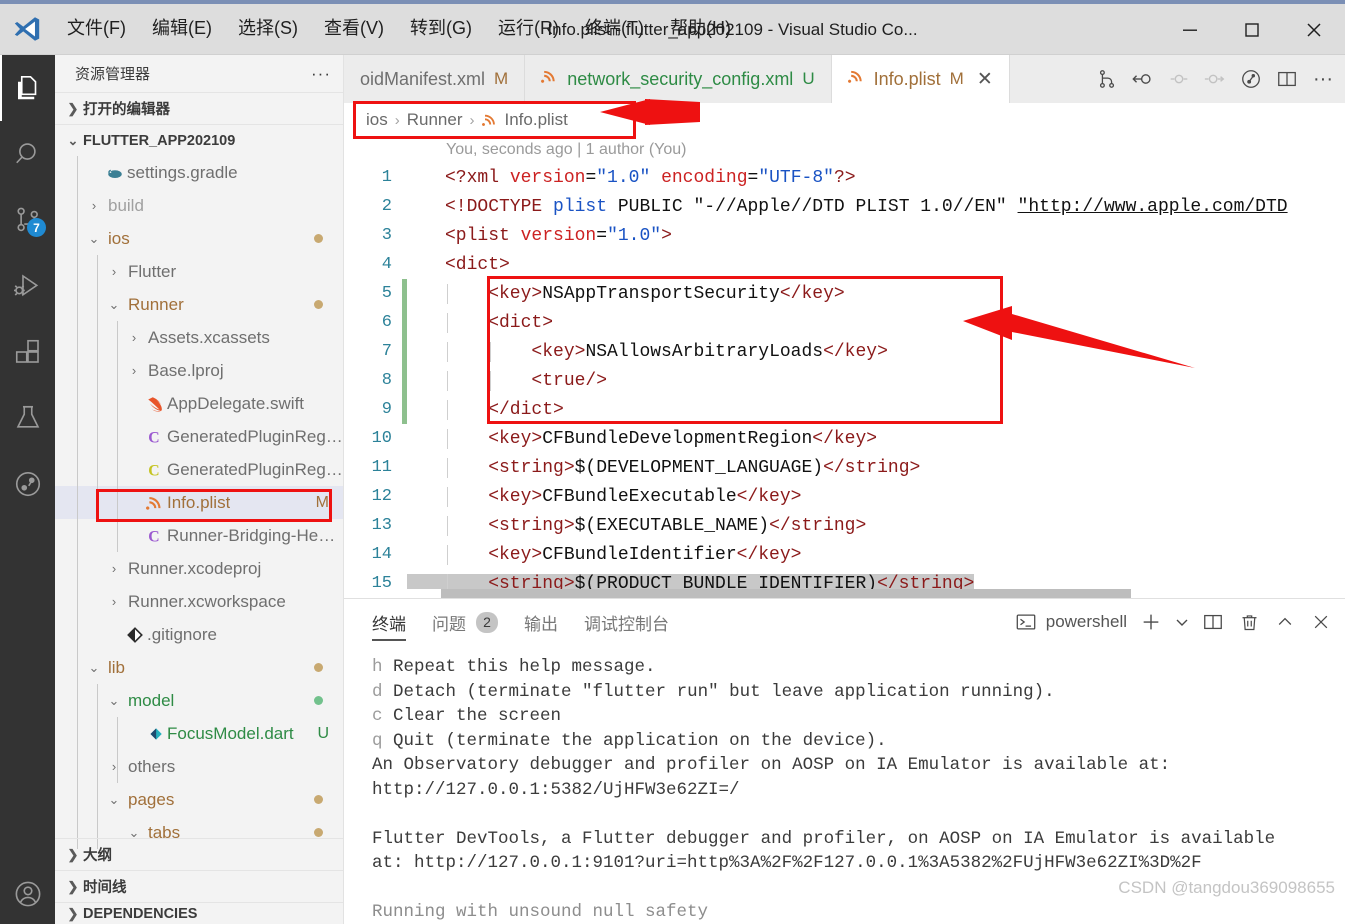  What do you see at coordinates (1252, 29) in the screenshot?
I see `maximize-button` at bounding box center [1252, 29].